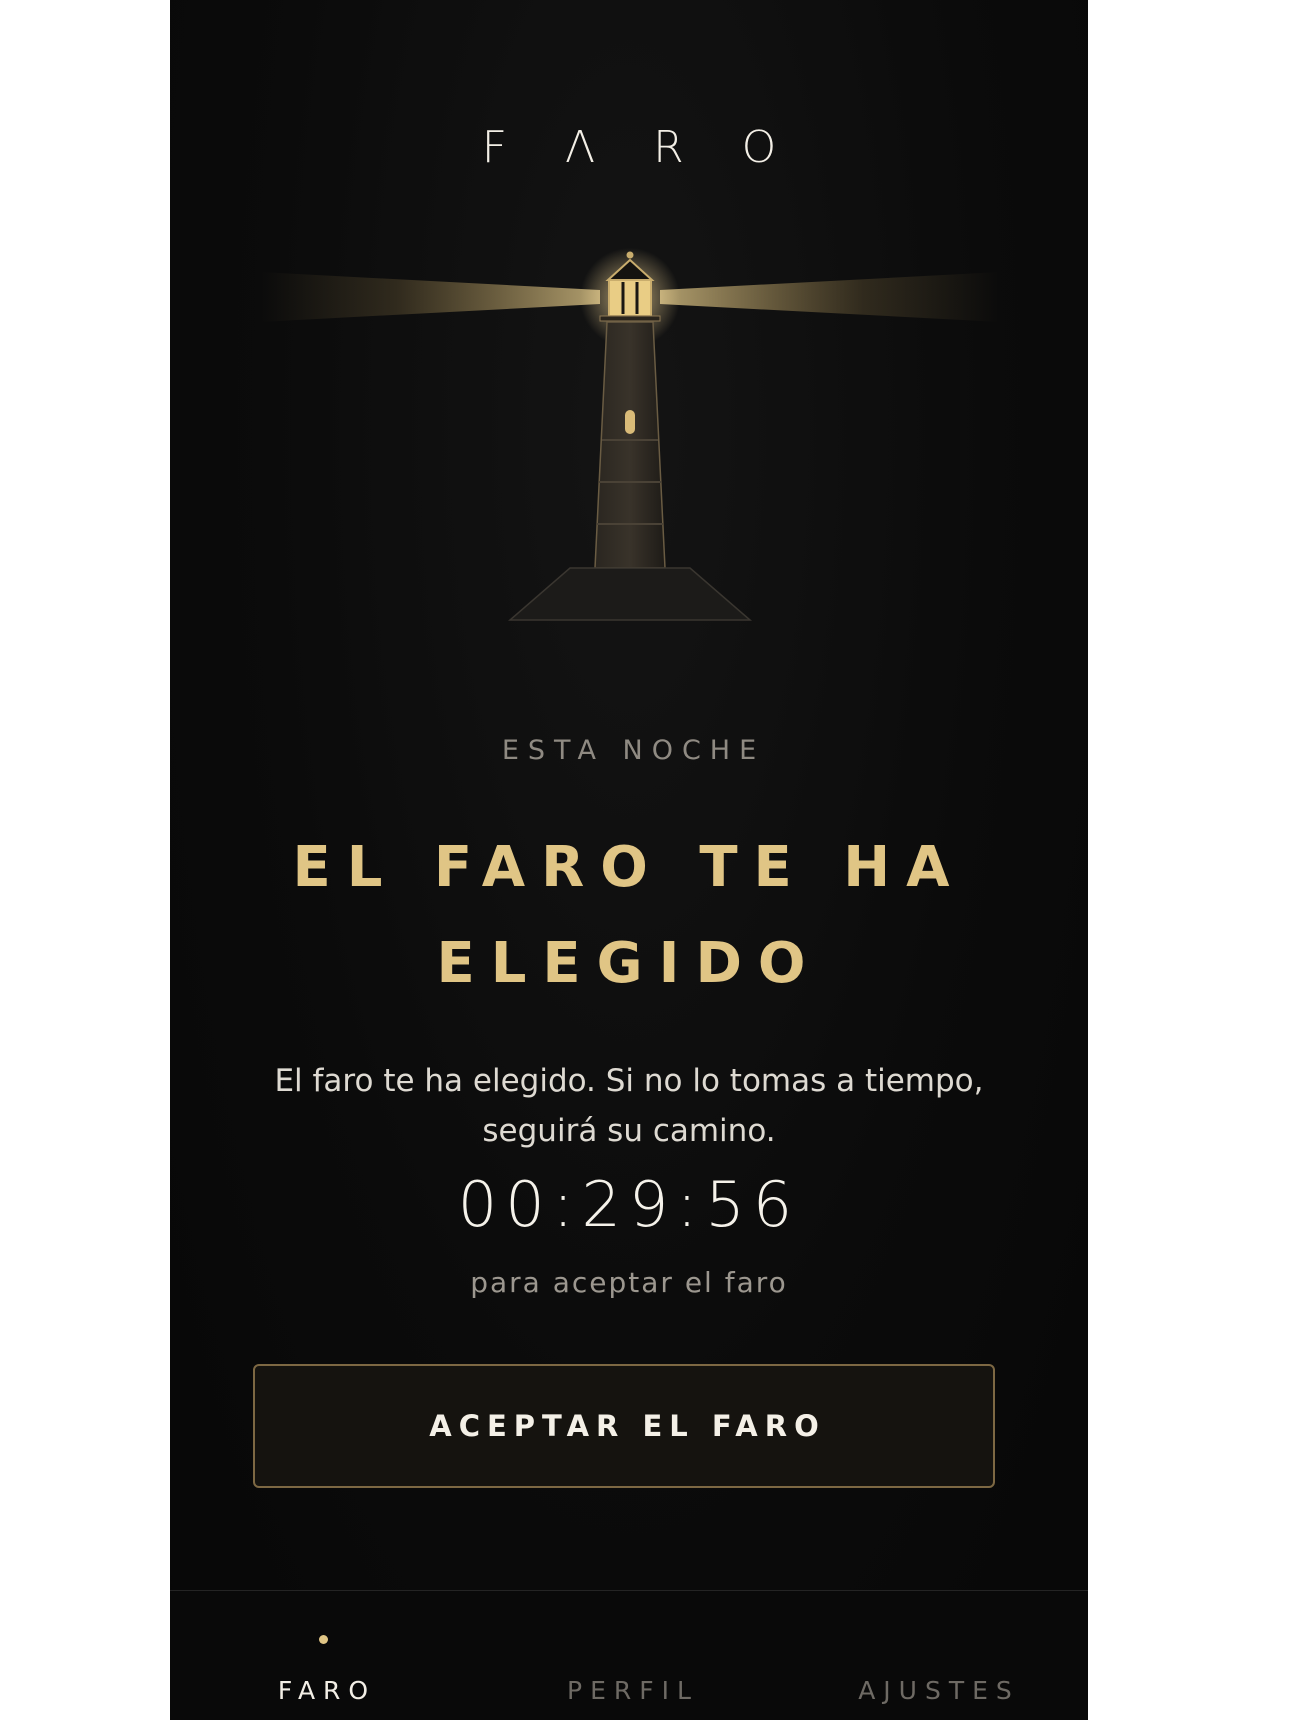  What do you see at coordinates (629, 1204) in the screenshot?
I see `countdown-timer: 00:29:56` at bounding box center [629, 1204].